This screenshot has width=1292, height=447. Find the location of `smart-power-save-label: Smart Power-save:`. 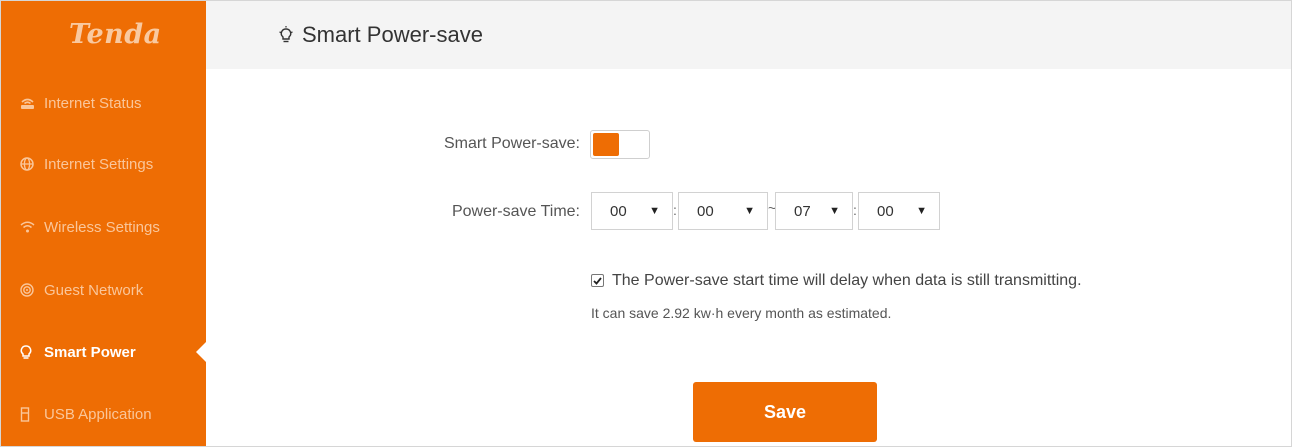

smart-power-save-label: Smart Power-save: is located at coordinates (511, 143).